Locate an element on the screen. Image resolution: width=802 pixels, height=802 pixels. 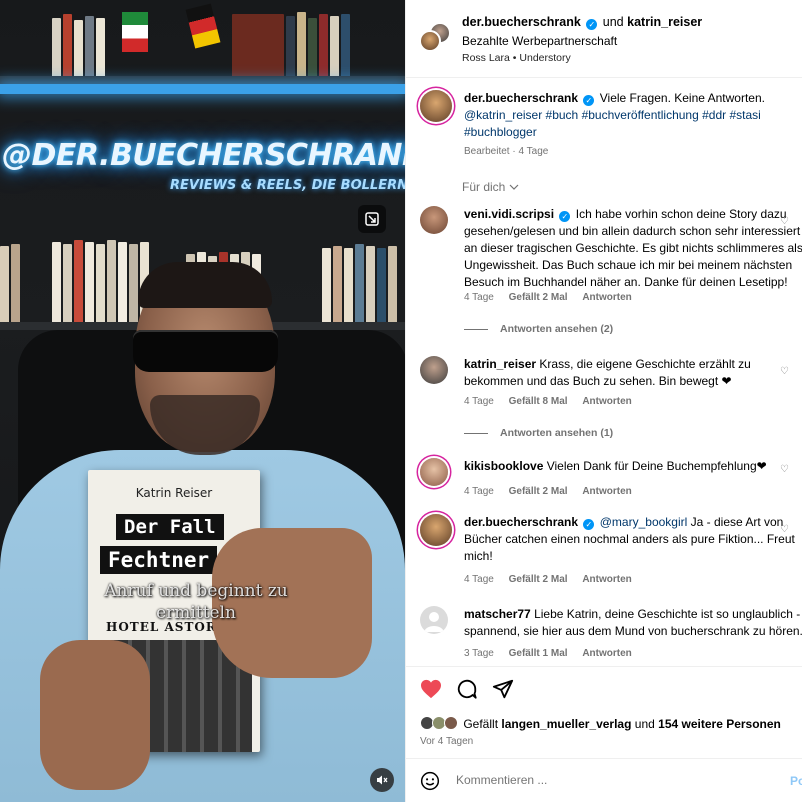
audio-info: Ross Lara • Understory is located at coordinates (516, 58).